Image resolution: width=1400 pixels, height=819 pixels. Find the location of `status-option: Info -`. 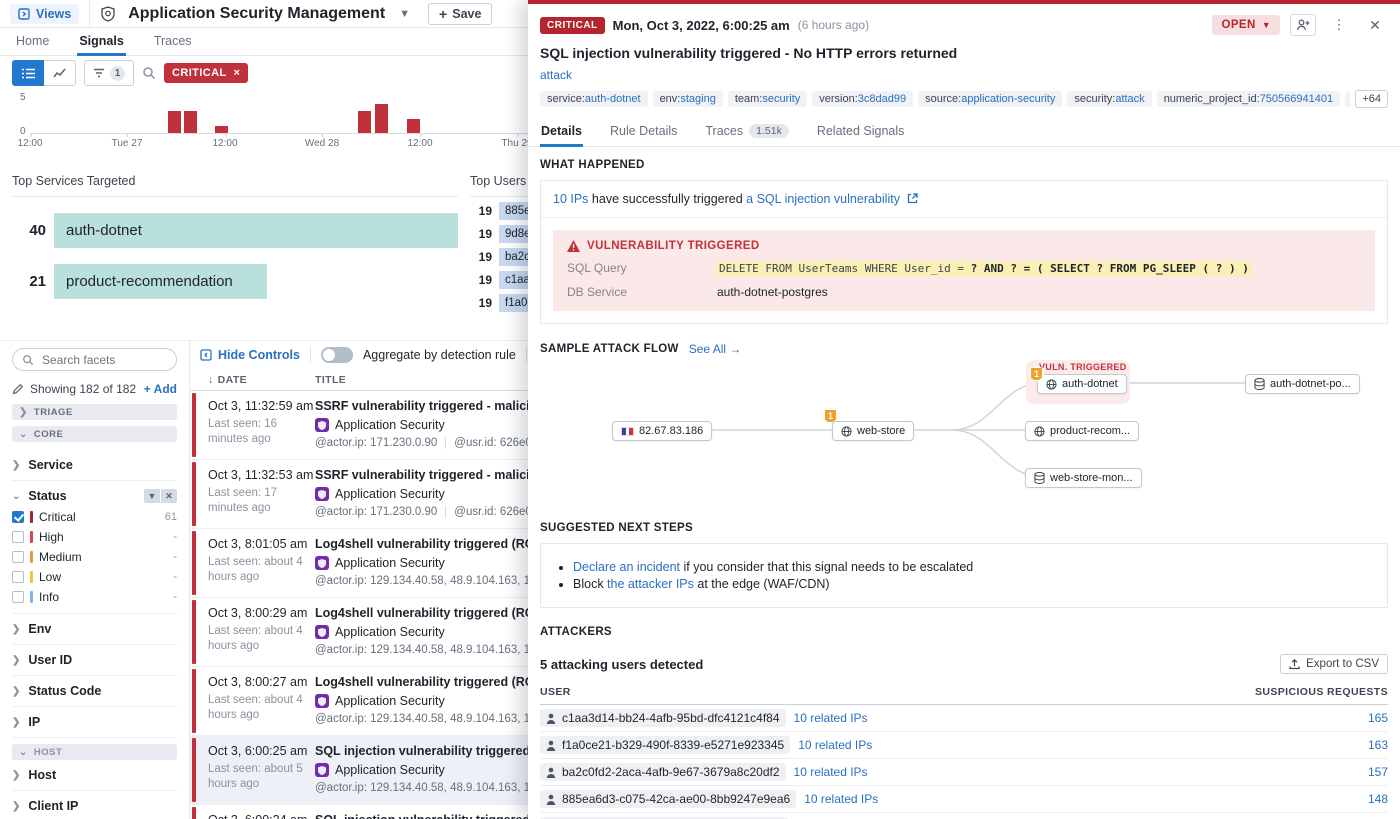

status-option: Info - is located at coordinates (94, 597).